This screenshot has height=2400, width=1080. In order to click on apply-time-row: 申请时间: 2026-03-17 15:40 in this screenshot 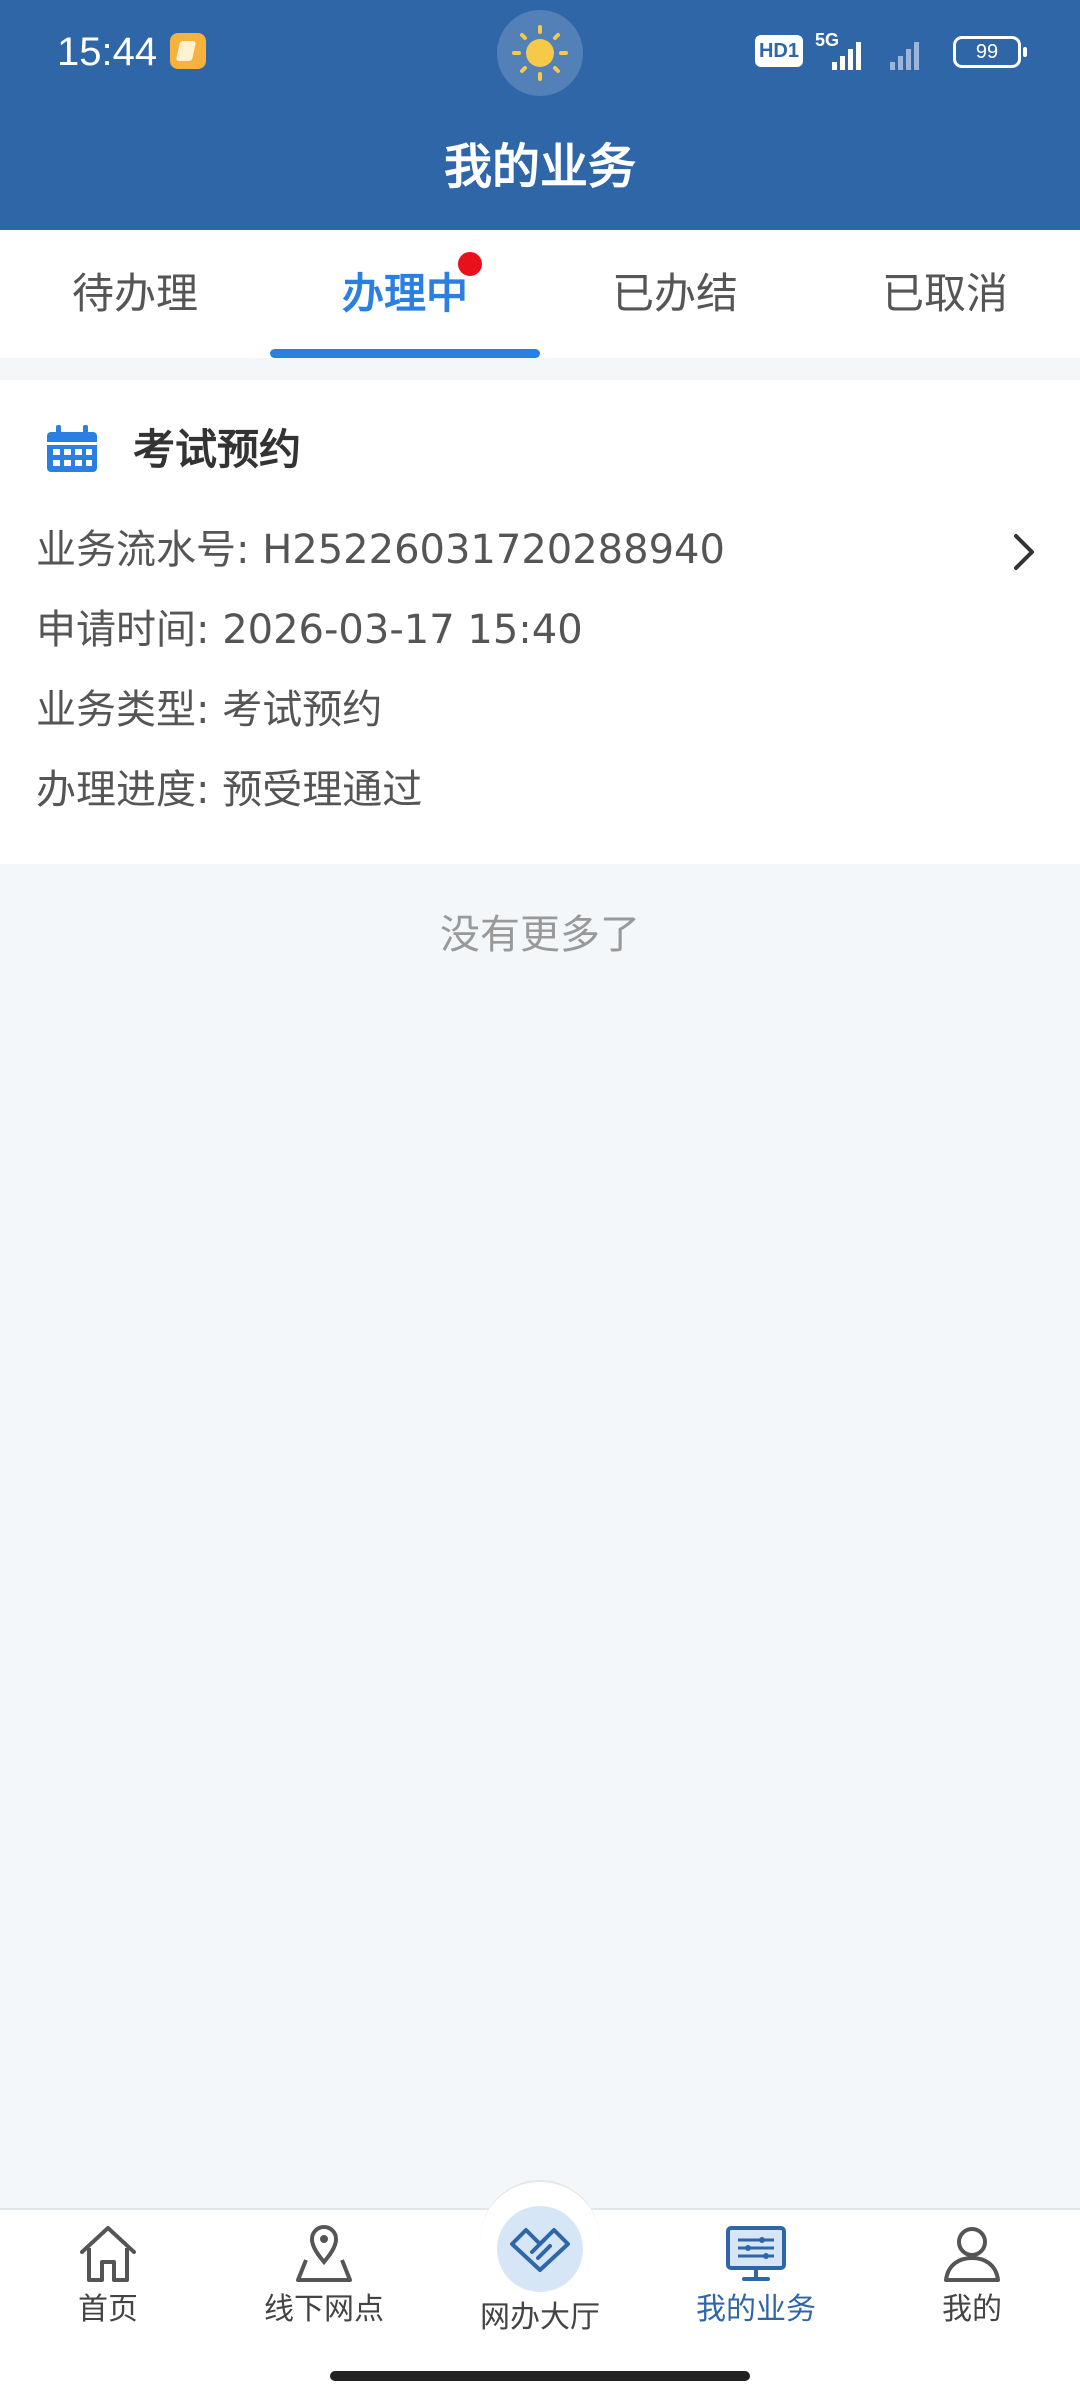, I will do `click(309, 630)`.